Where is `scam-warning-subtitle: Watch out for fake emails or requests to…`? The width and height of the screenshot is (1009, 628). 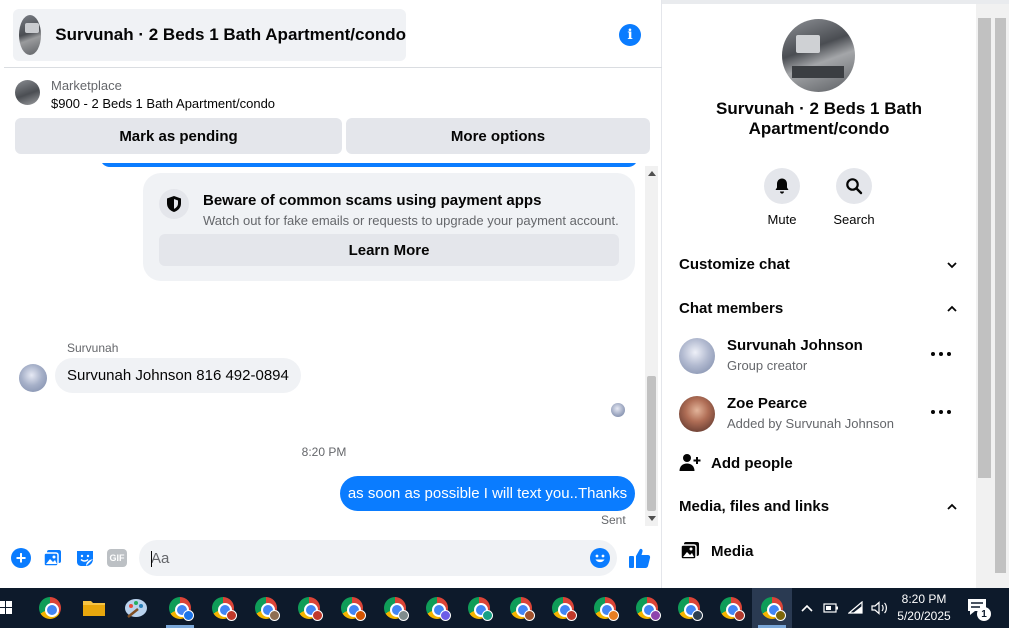
scam-warning-subtitle: Watch out for fake emails or requests to… is located at coordinates (411, 220).